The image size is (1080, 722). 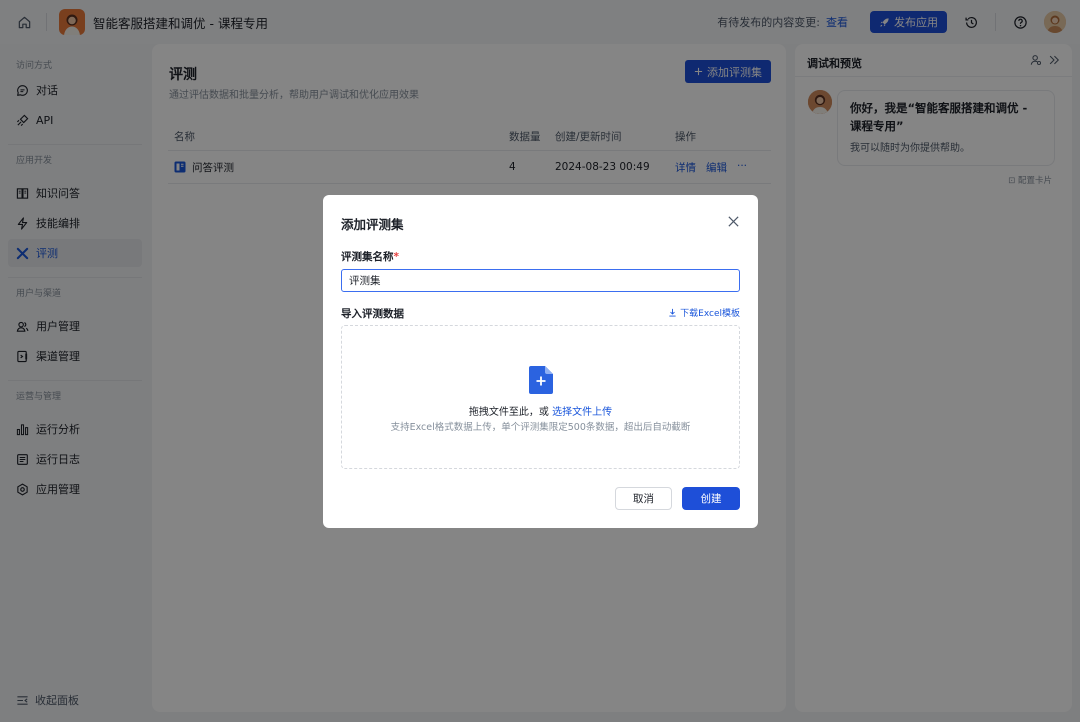 What do you see at coordinates (643, 498) in the screenshot?
I see `cancel-button: 取消` at bounding box center [643, 498].